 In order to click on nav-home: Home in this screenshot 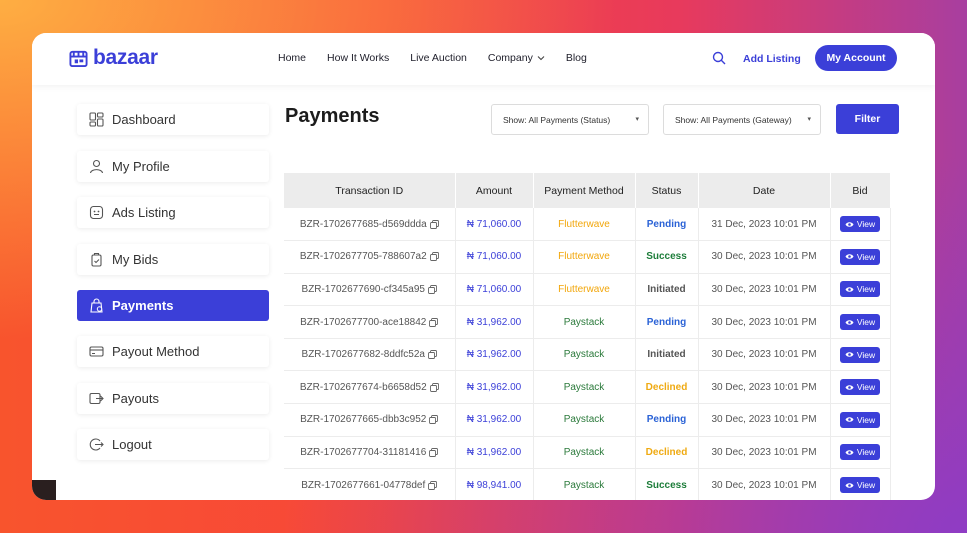, I will do `click(292, 58)`.